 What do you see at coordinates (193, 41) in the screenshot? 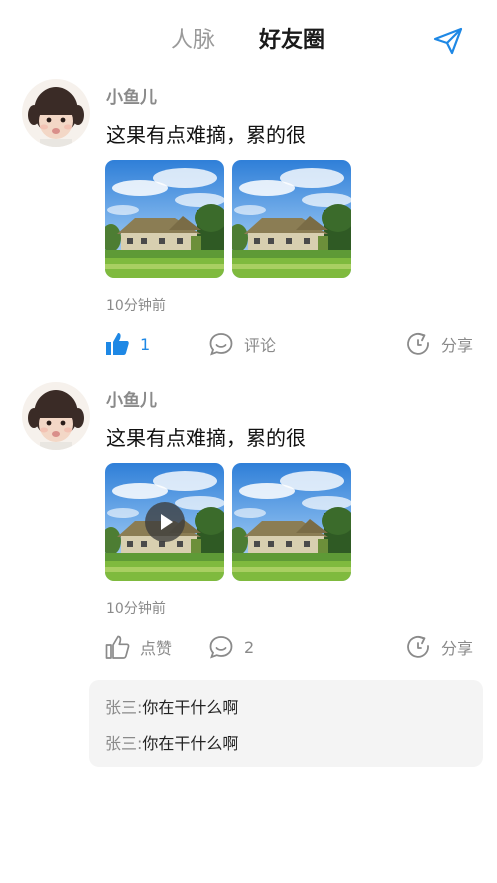
I see `tab-contacts: 人脉` at bounding box center [193, 41].